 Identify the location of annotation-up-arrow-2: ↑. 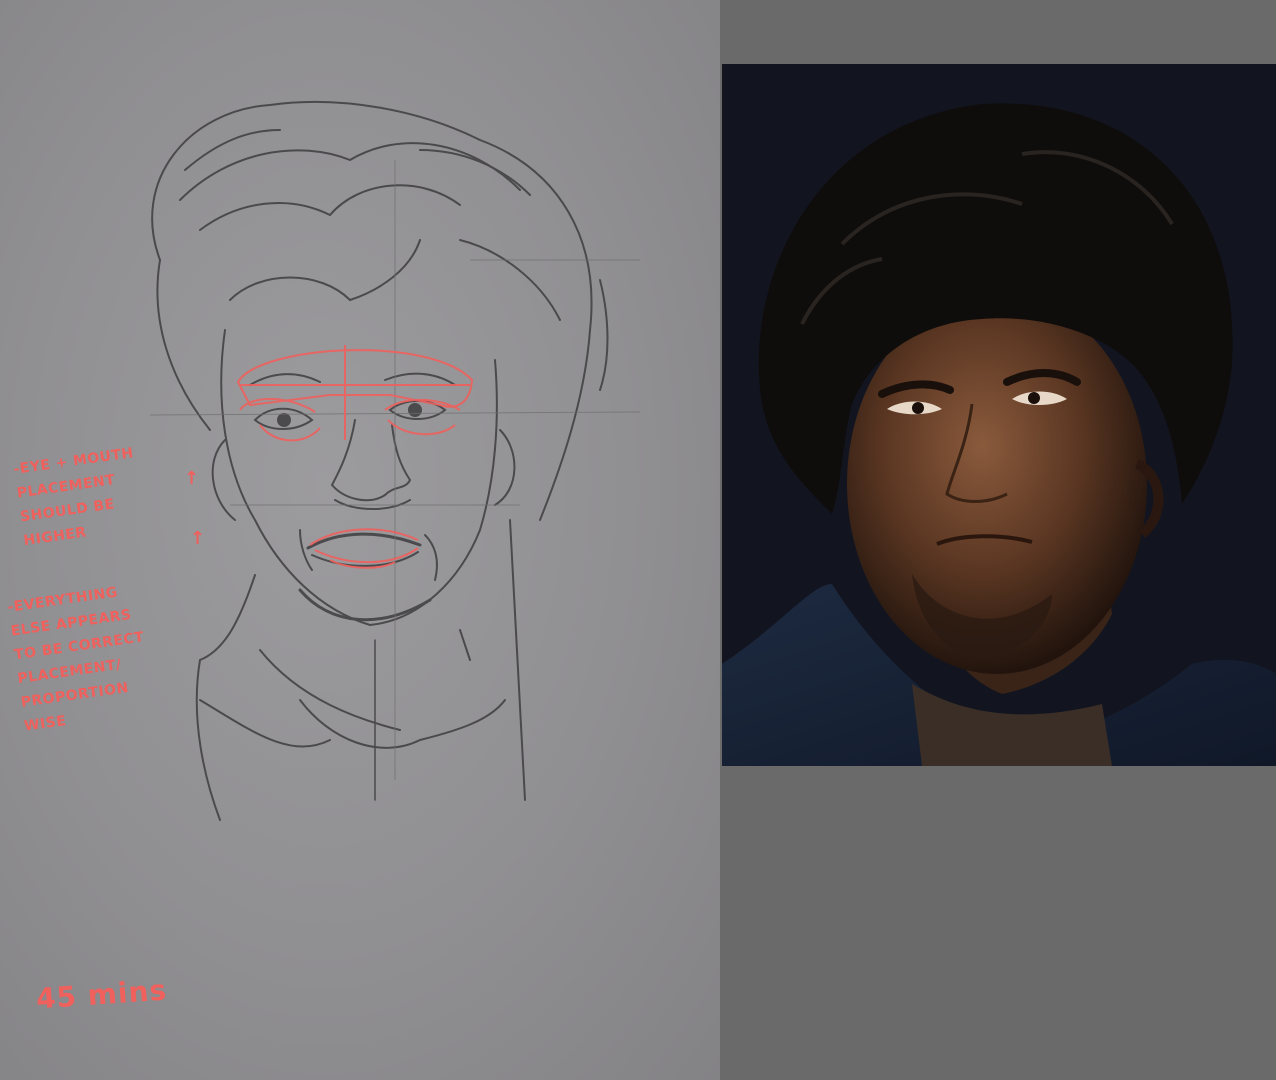
(198, 538).